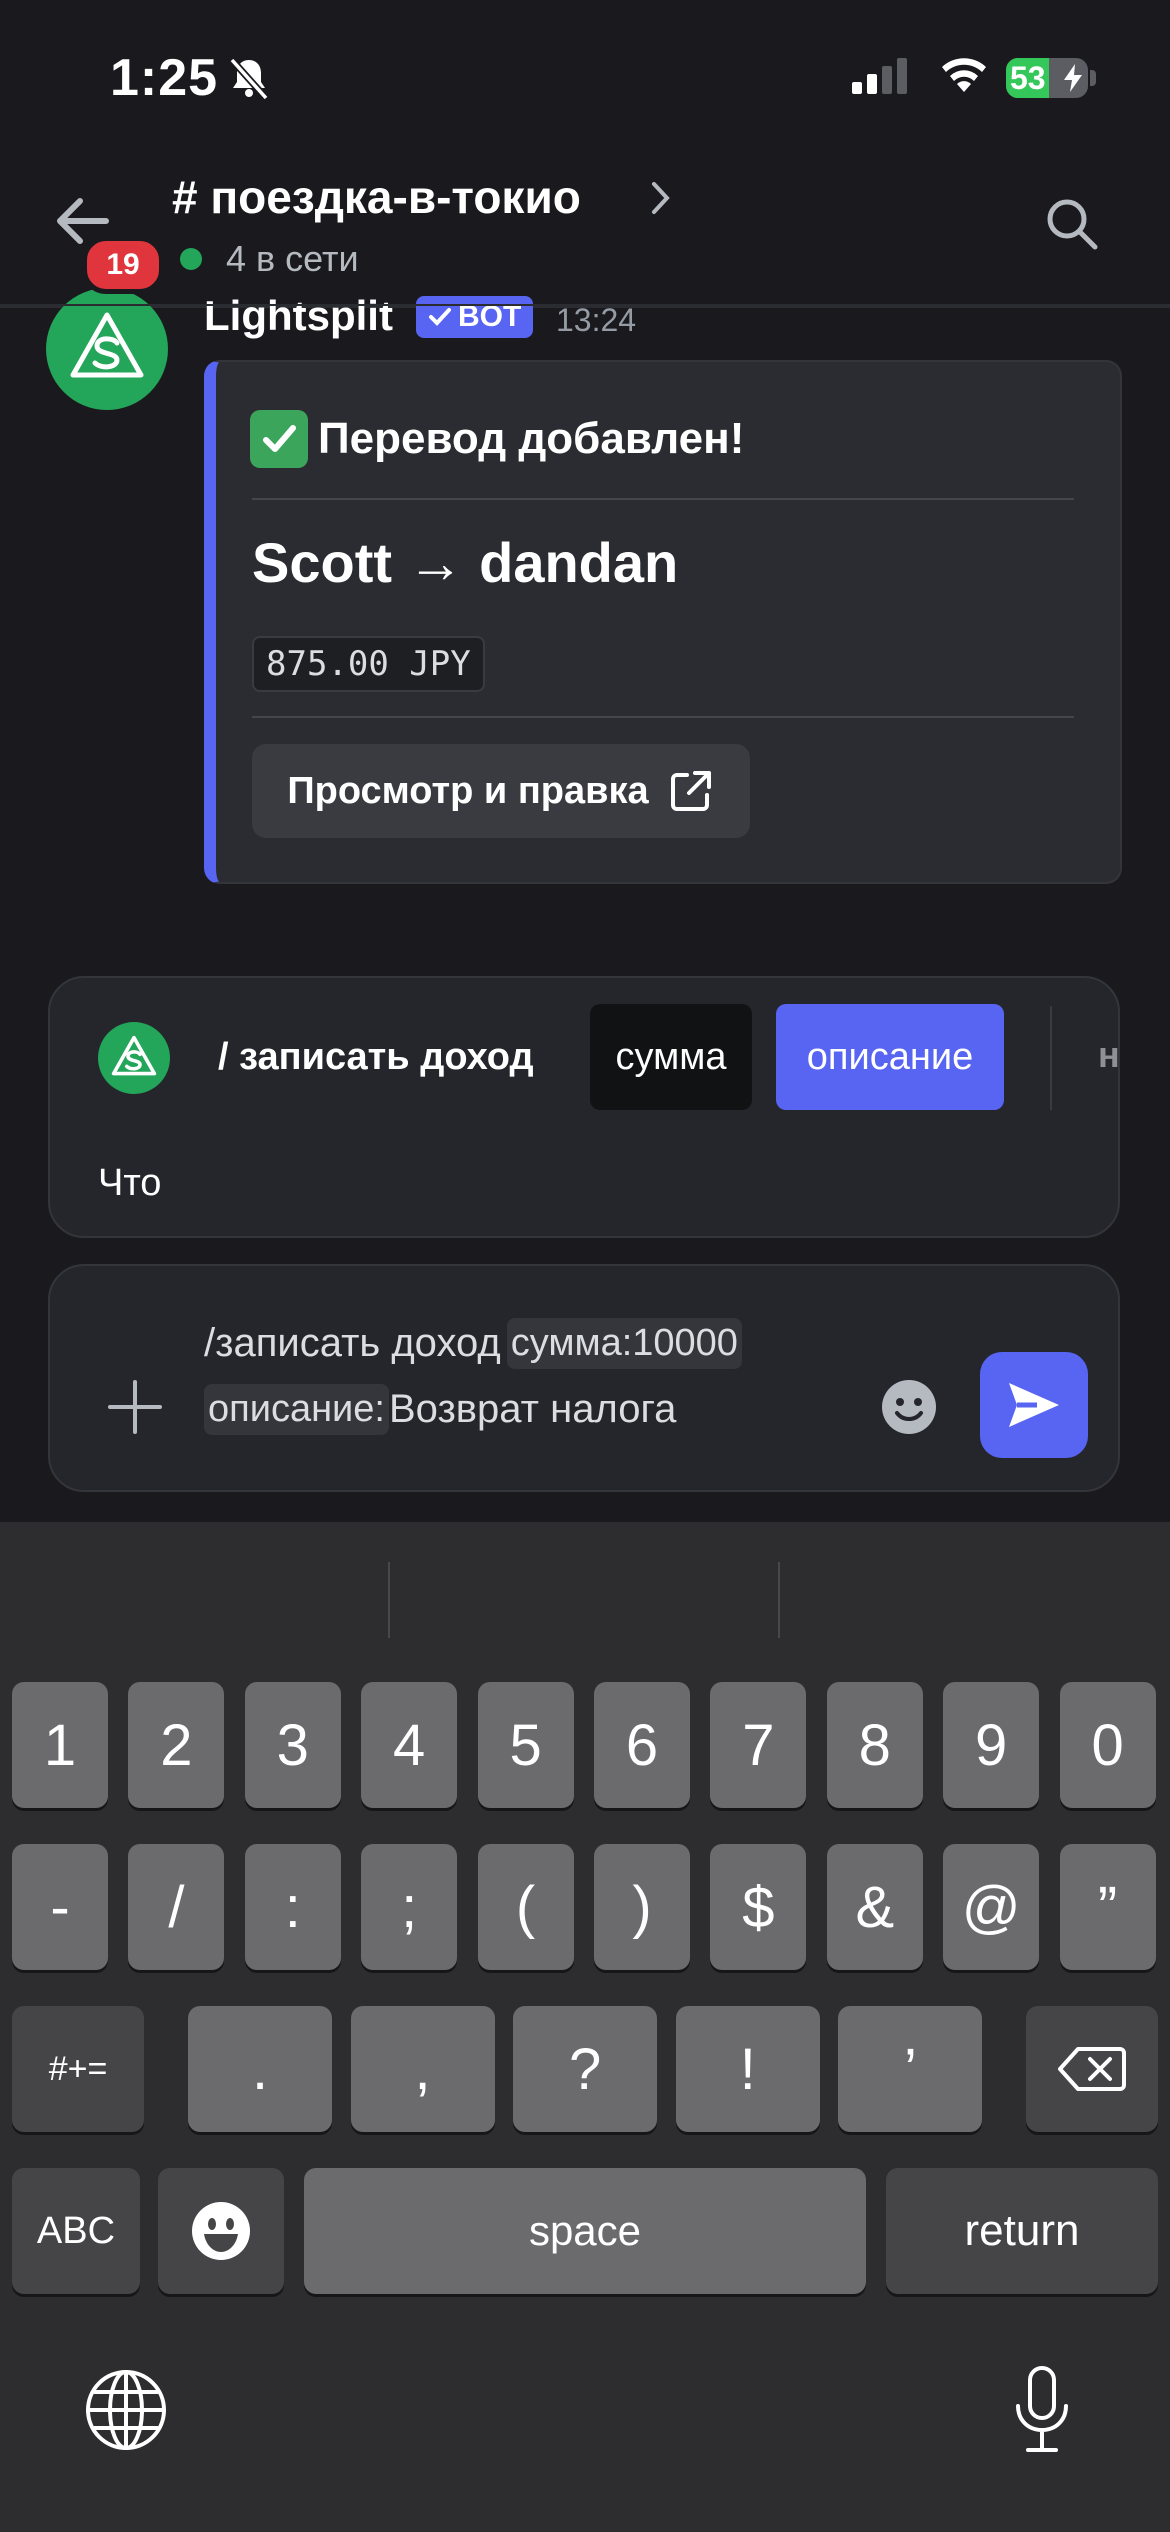 Image resolution: width=1170 pixels, height=2532 pixels. I want to click on battery-tip, so click(1093, 78).